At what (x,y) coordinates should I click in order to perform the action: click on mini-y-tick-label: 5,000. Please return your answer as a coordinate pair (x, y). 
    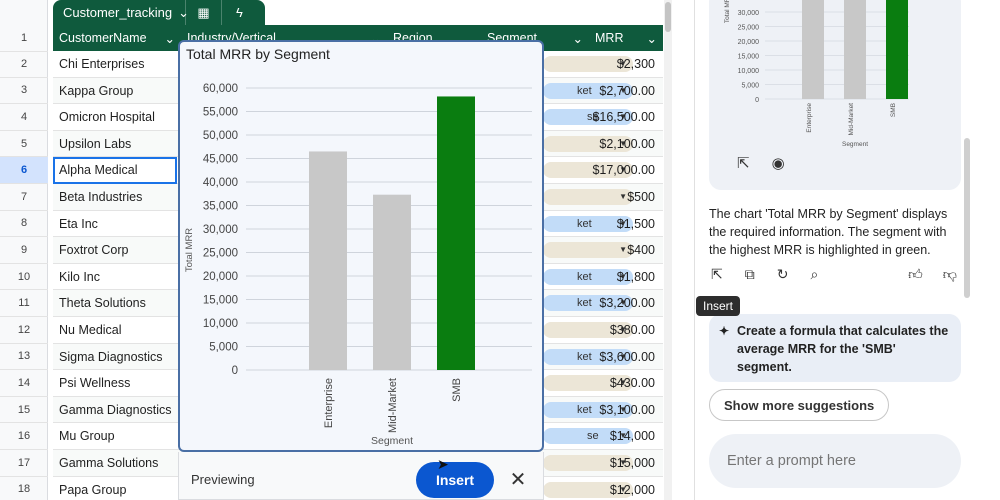
    Looking at the image, I should click on (750, 86).